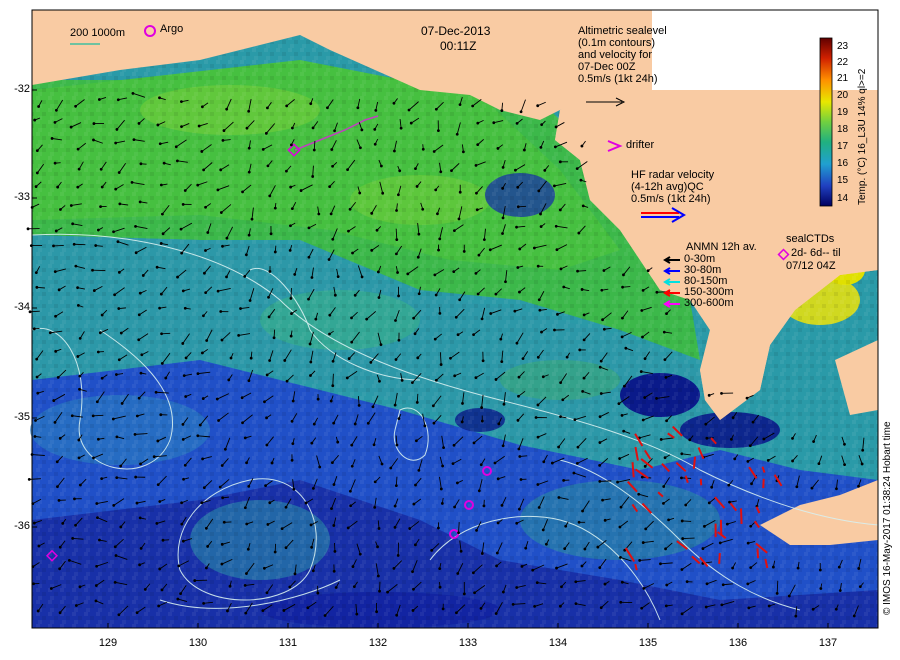 The image size is (900, 660). Describe the element at coordinates (378, 643) in the screenshot. I see `x-tick-label: 132` at that location.